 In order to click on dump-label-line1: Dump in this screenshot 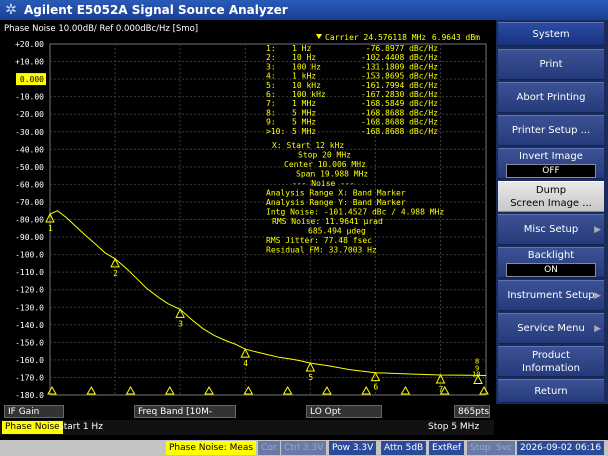, I will do `click(551, 190)`.